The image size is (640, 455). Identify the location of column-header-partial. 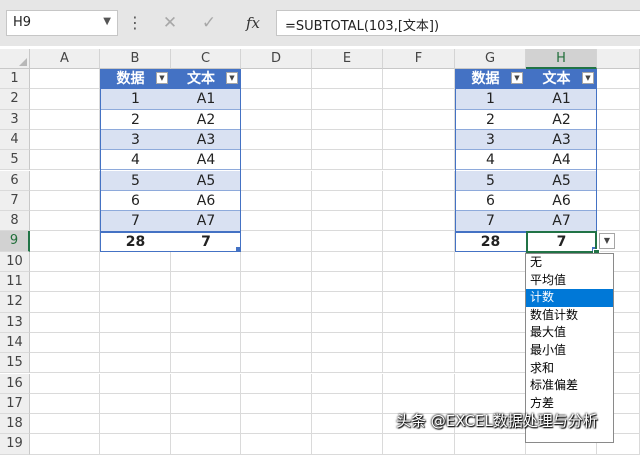
(618, 59).